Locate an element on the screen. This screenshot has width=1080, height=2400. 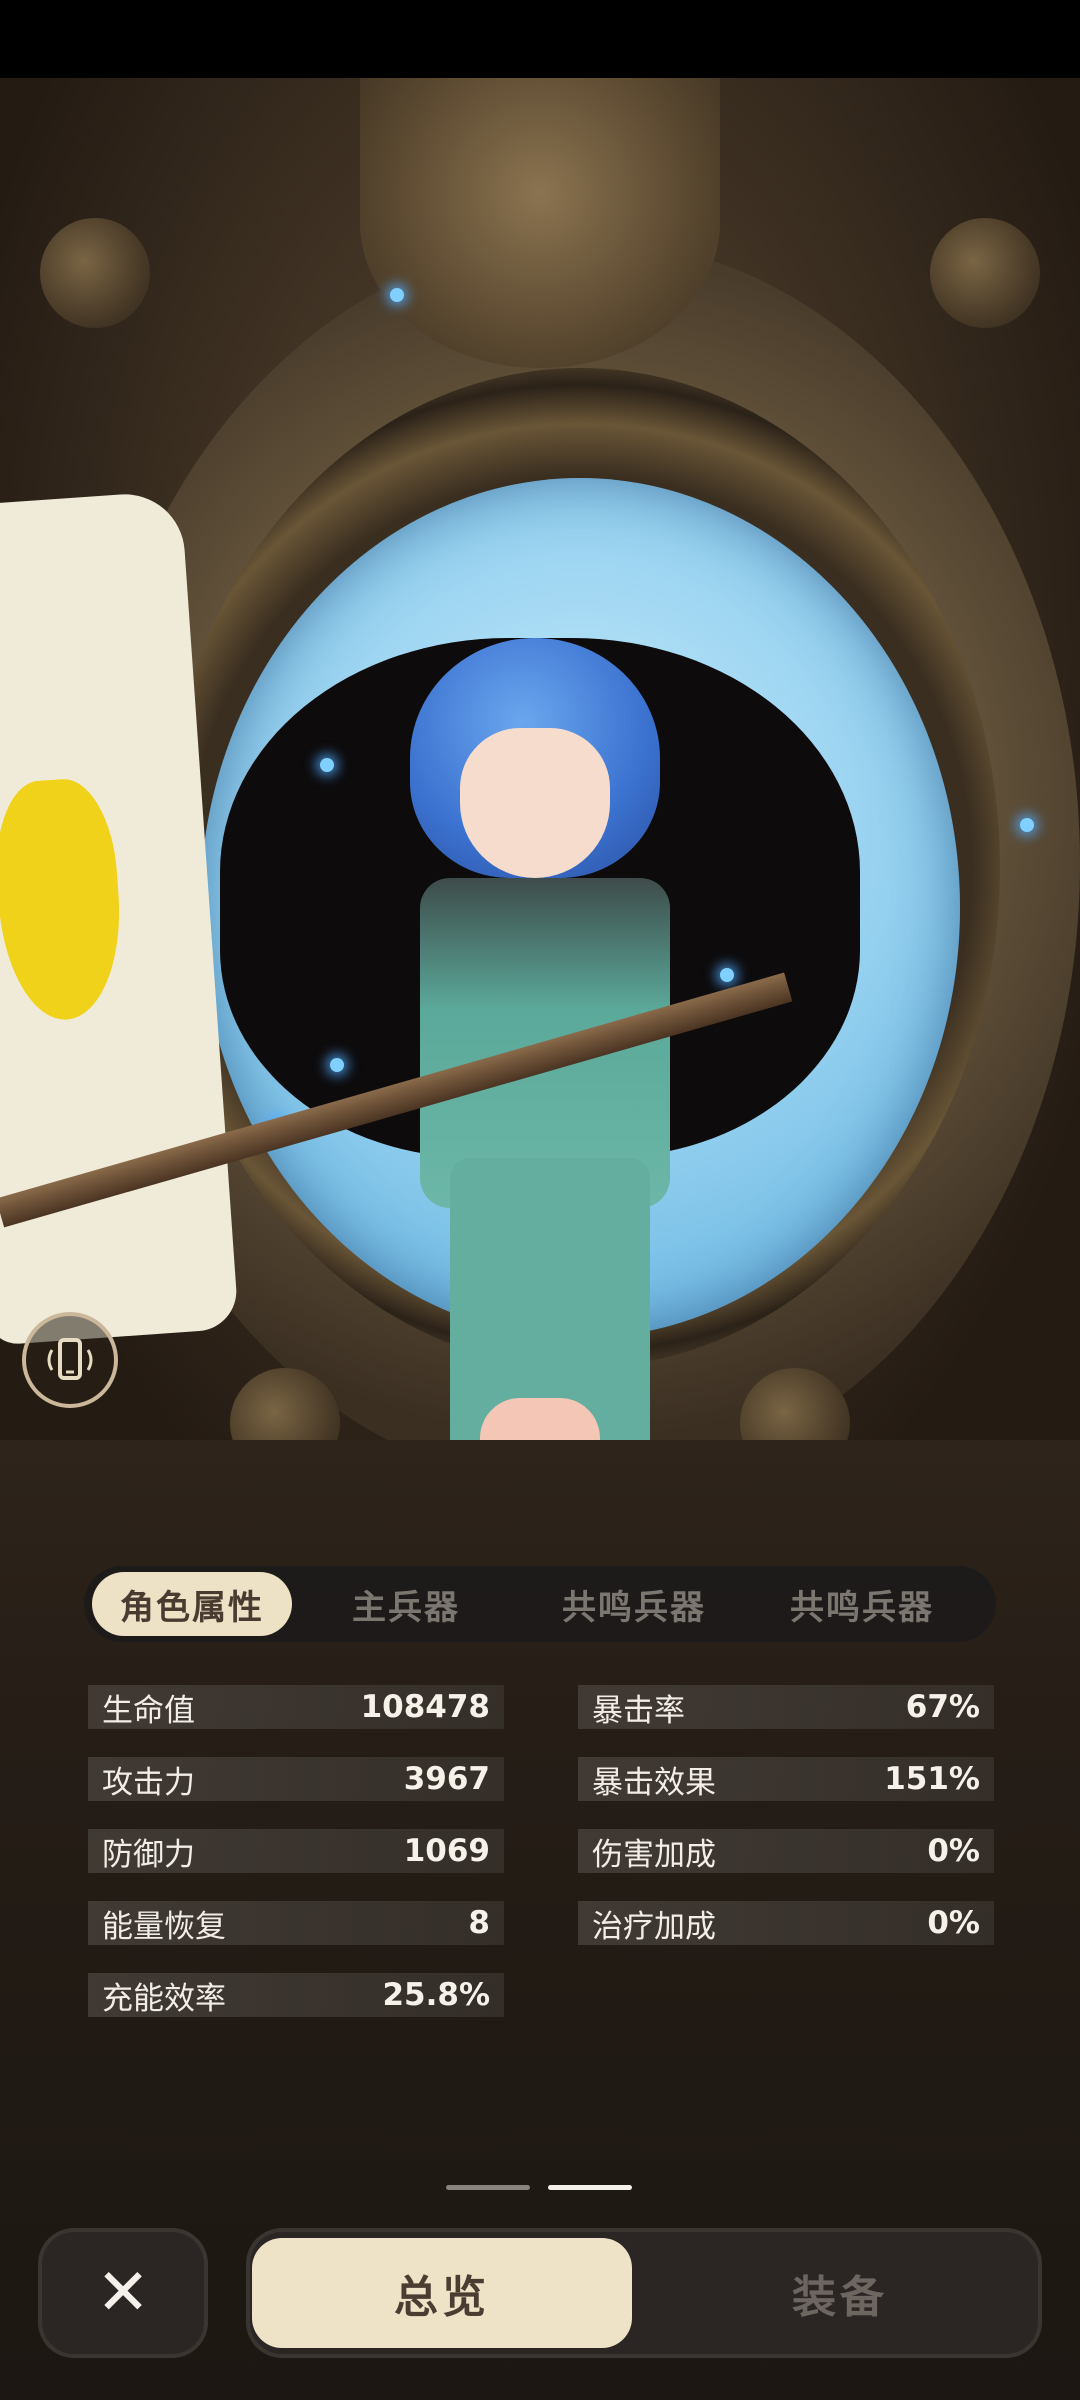
stat-value: 108478 is located at coordinates (425, 1707).